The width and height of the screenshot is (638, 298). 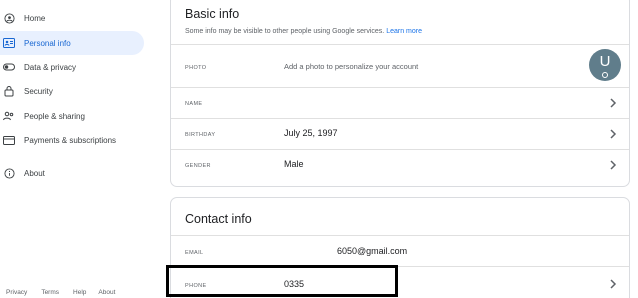 What do you see at coordinates (404, 31) in the screenshot?
I see `learn-more-link: Learn more` at bounding box center [404, 31].